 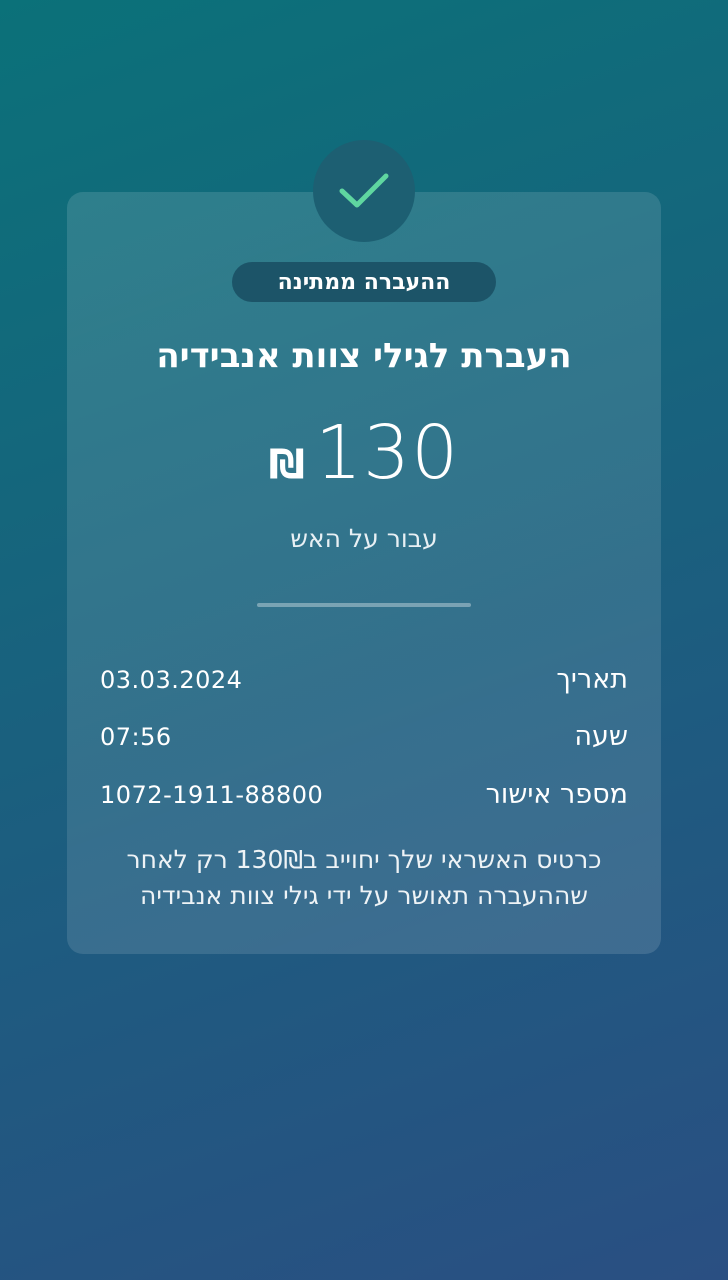 What do you see at coordinates (286, 465) in the screenshot?
I see `currency-symbol: ₪` at bounding box center [286, 465].